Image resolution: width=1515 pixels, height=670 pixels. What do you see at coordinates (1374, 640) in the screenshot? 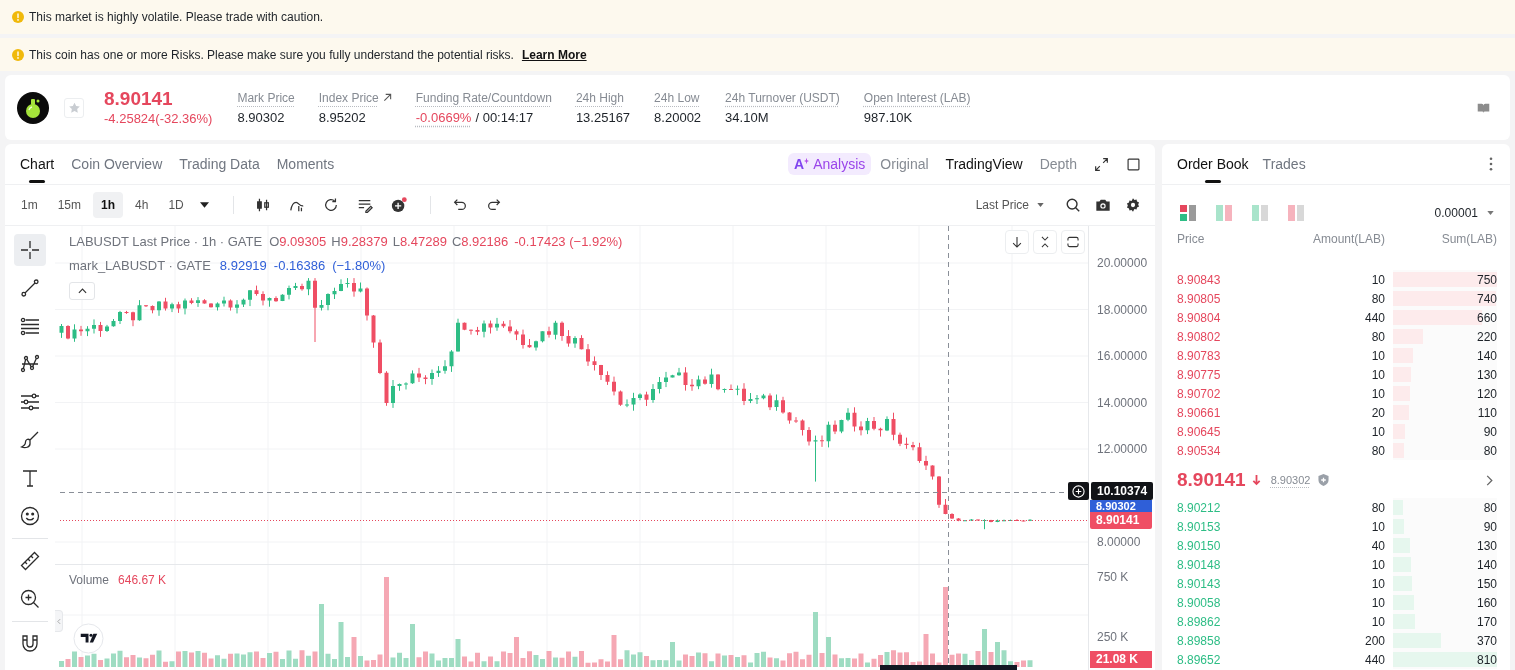
I see `order-amount: 200` at bounding box center [1374, 640].